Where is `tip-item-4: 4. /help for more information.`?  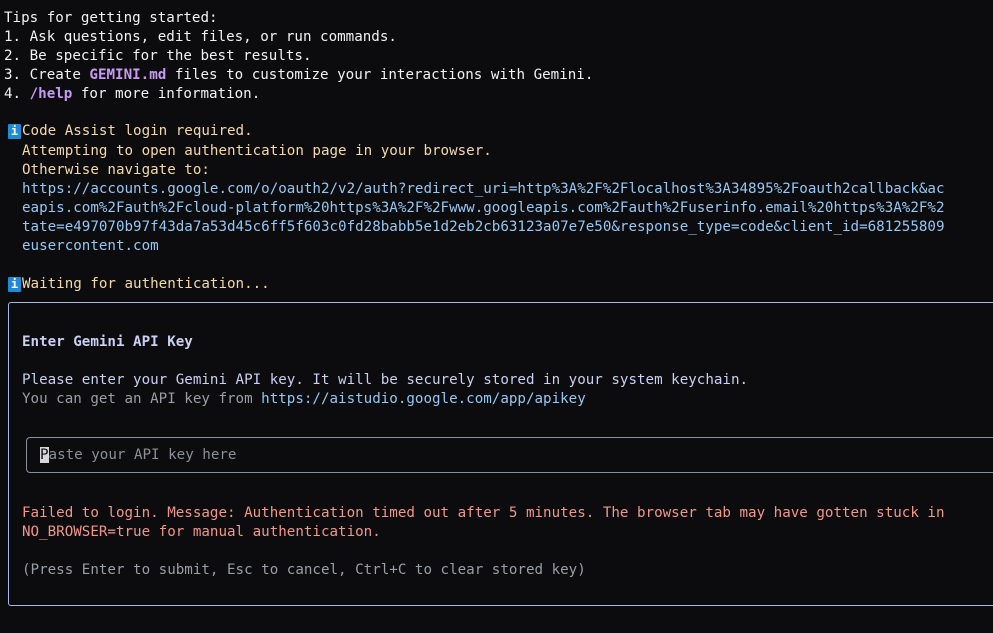 tip-item-4: 4. /help for more information. is located at coordinates (132, 94).